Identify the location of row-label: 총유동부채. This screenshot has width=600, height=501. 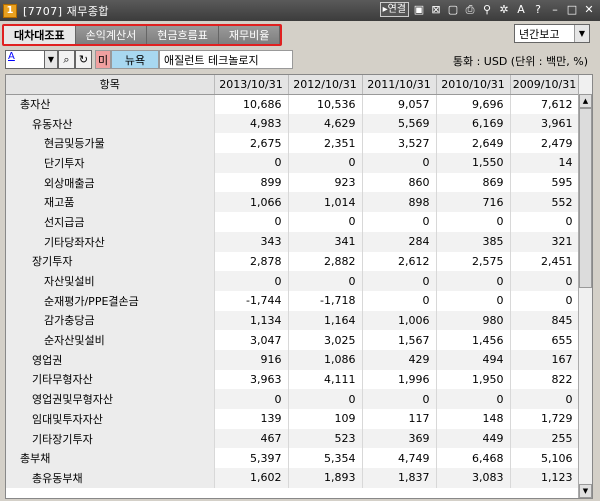
(110, 478).